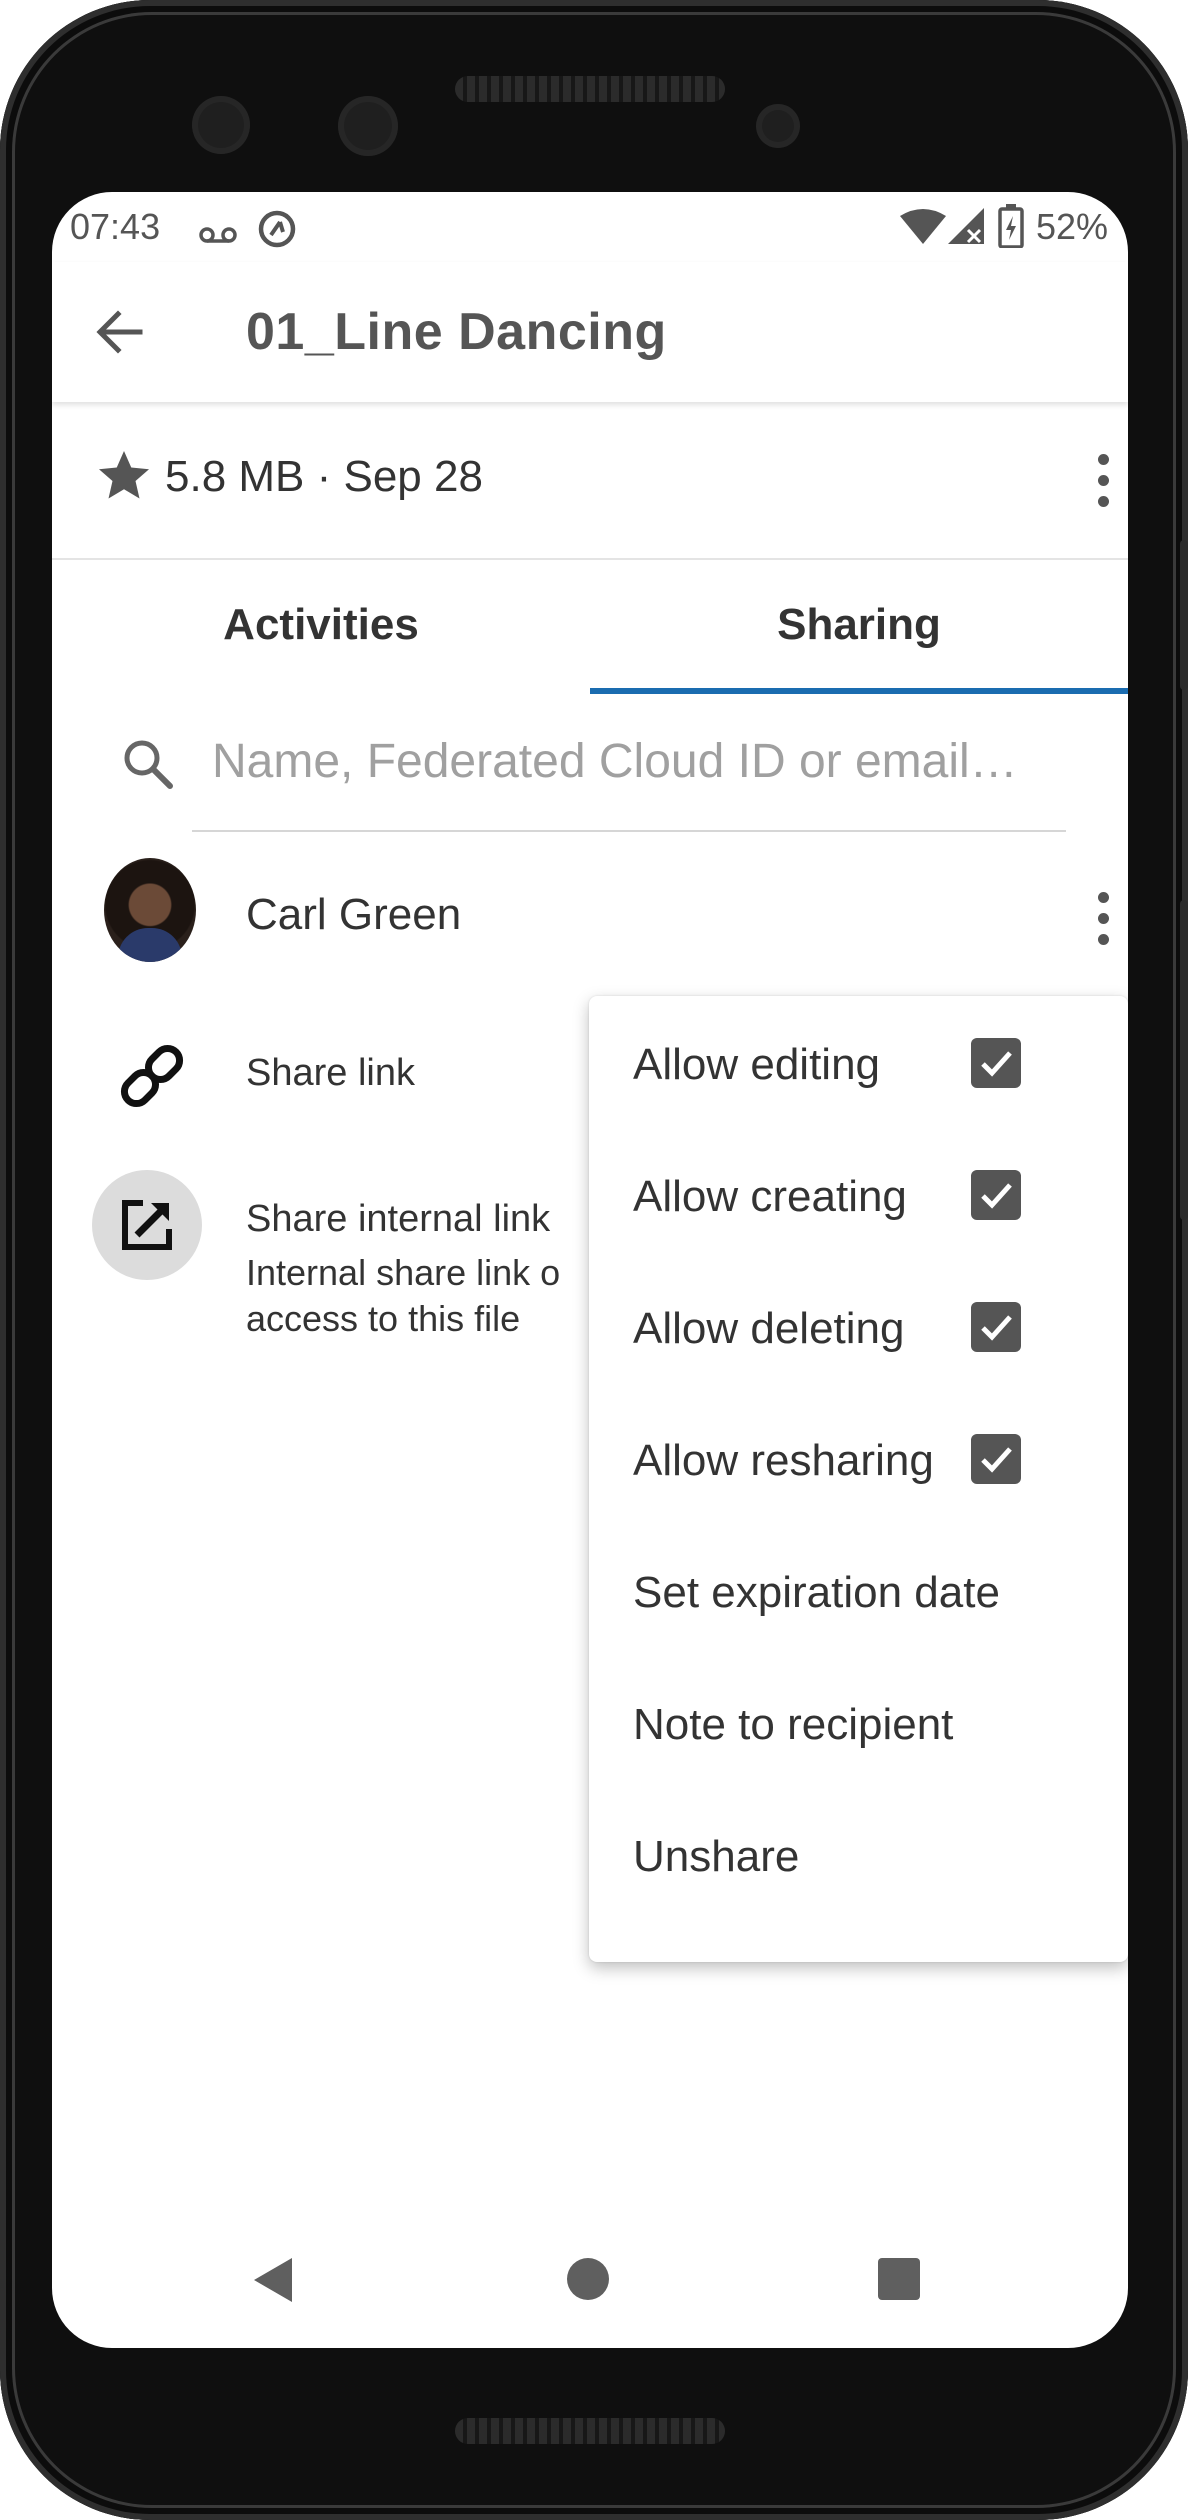  Describe the element at coordinates (996, 1063) in the screenshot. I see `allow-editing-checkbox` at that location.